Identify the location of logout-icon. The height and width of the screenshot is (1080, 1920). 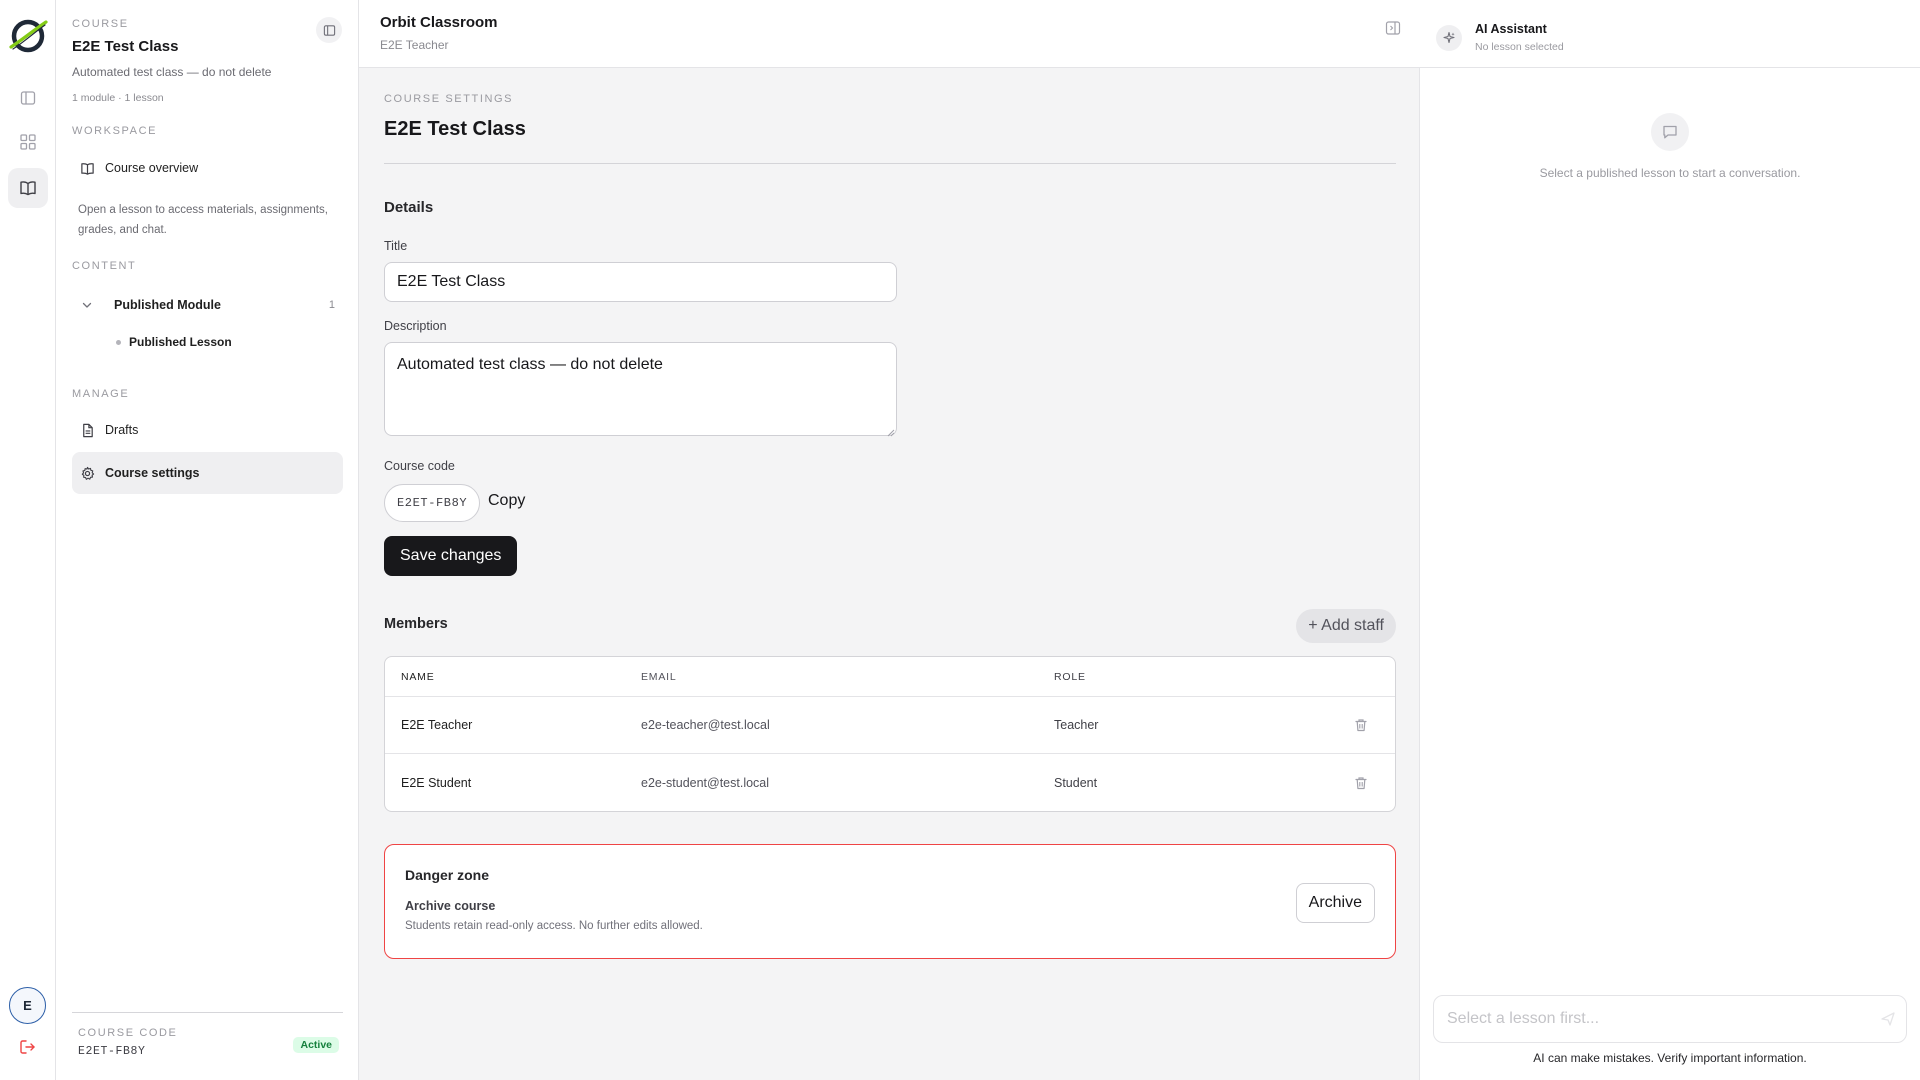
(28, 1047).